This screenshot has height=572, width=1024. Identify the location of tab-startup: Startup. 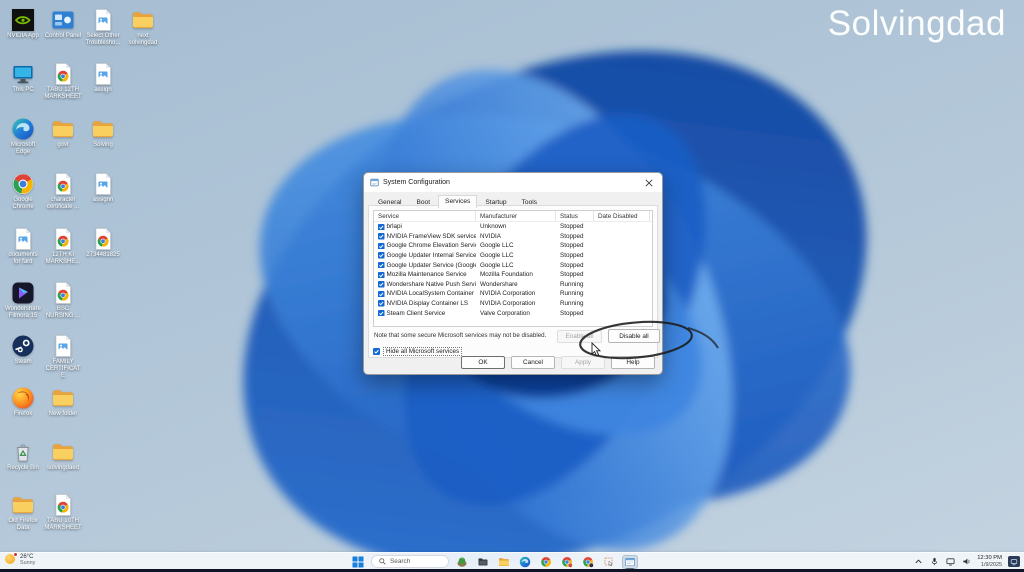
(495, 202).